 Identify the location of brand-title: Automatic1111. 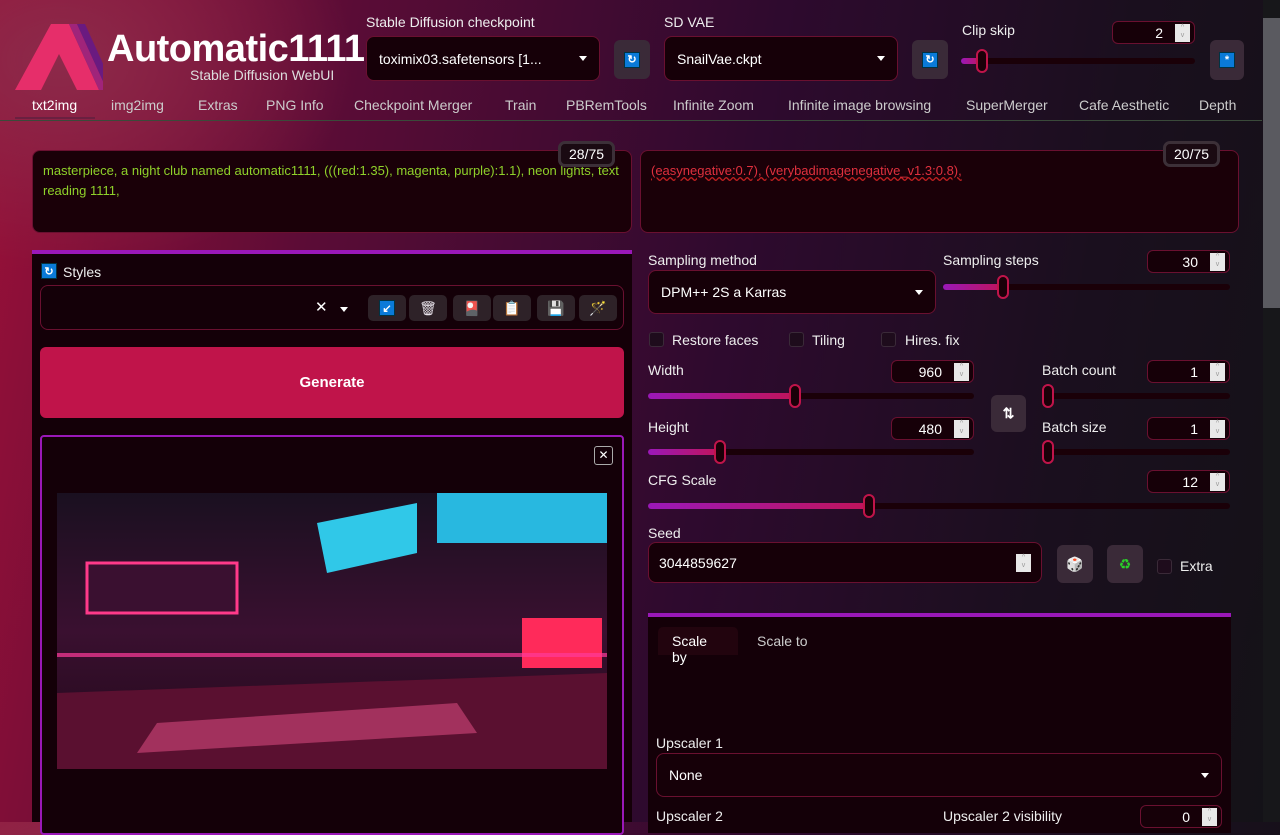
(236, 49).